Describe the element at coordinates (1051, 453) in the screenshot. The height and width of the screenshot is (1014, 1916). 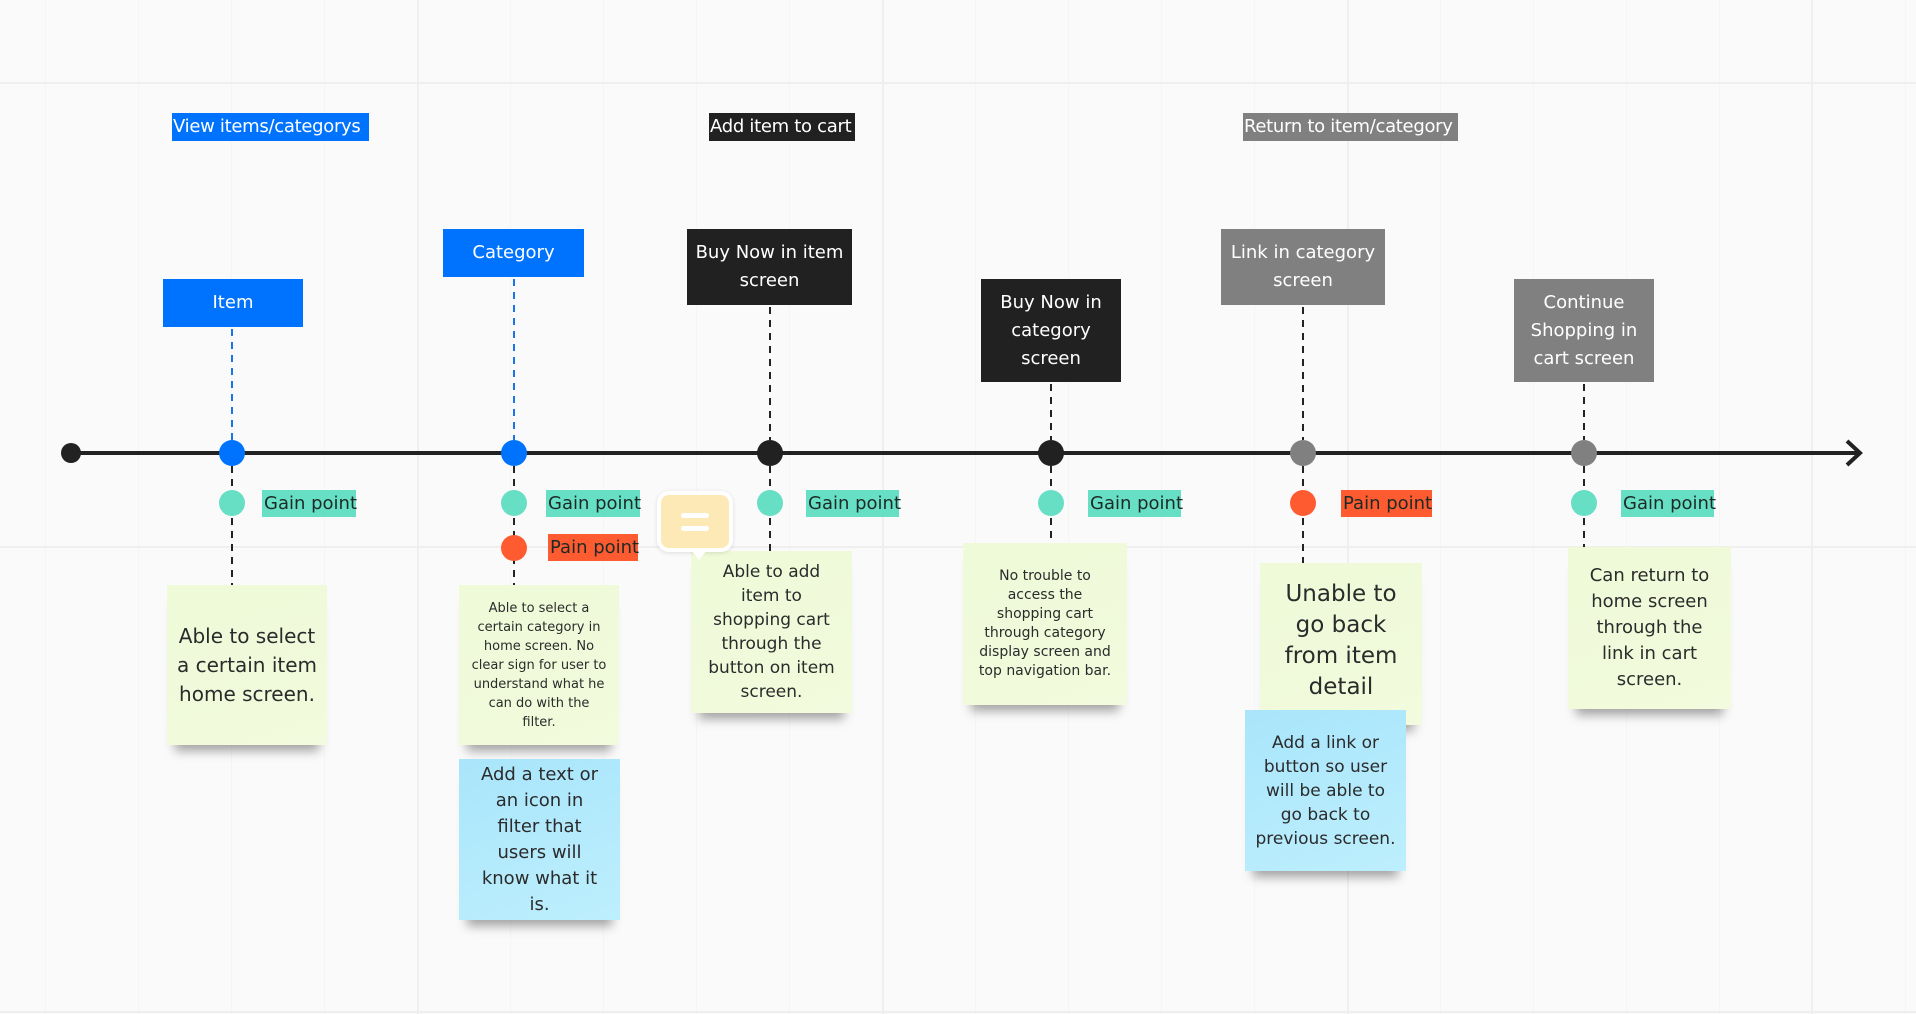
I see `timeline-node-buy-now-category` at that location.